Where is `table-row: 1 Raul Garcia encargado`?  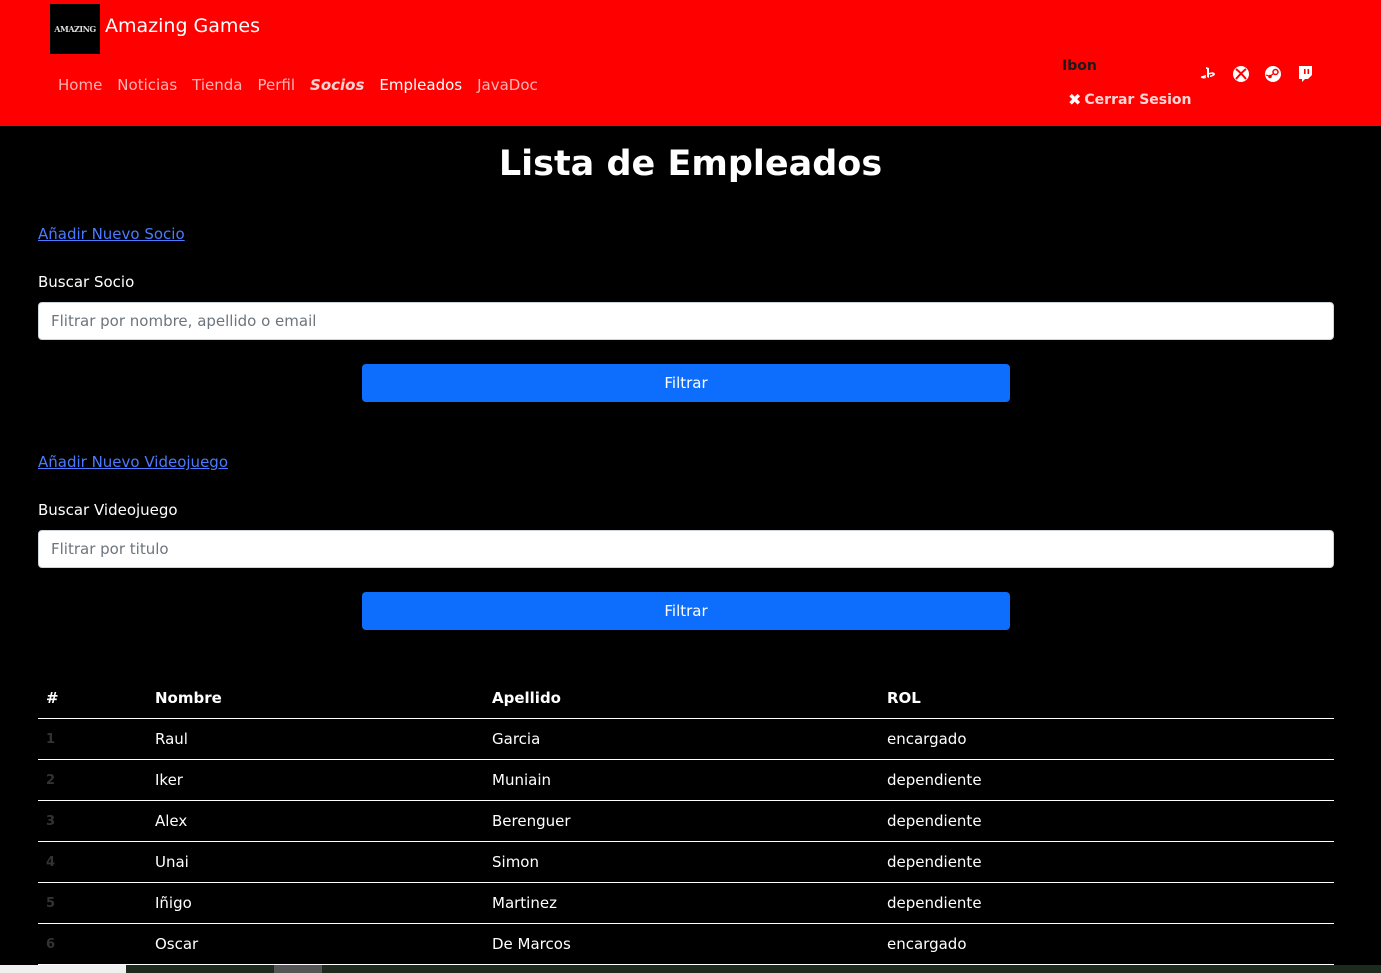 table-row: 1 Raul Garcia encargado is located at coordinates (686, 739).